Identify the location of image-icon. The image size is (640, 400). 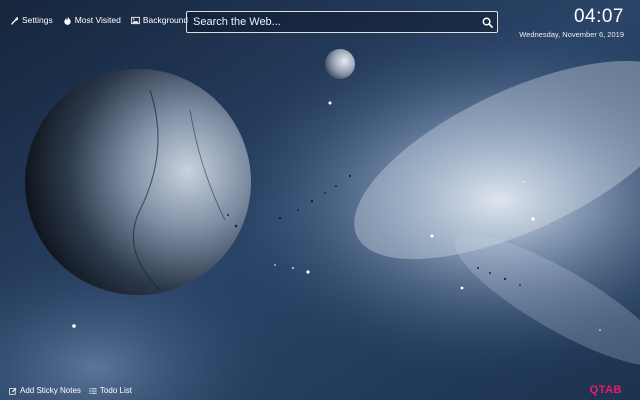
(135, 20).